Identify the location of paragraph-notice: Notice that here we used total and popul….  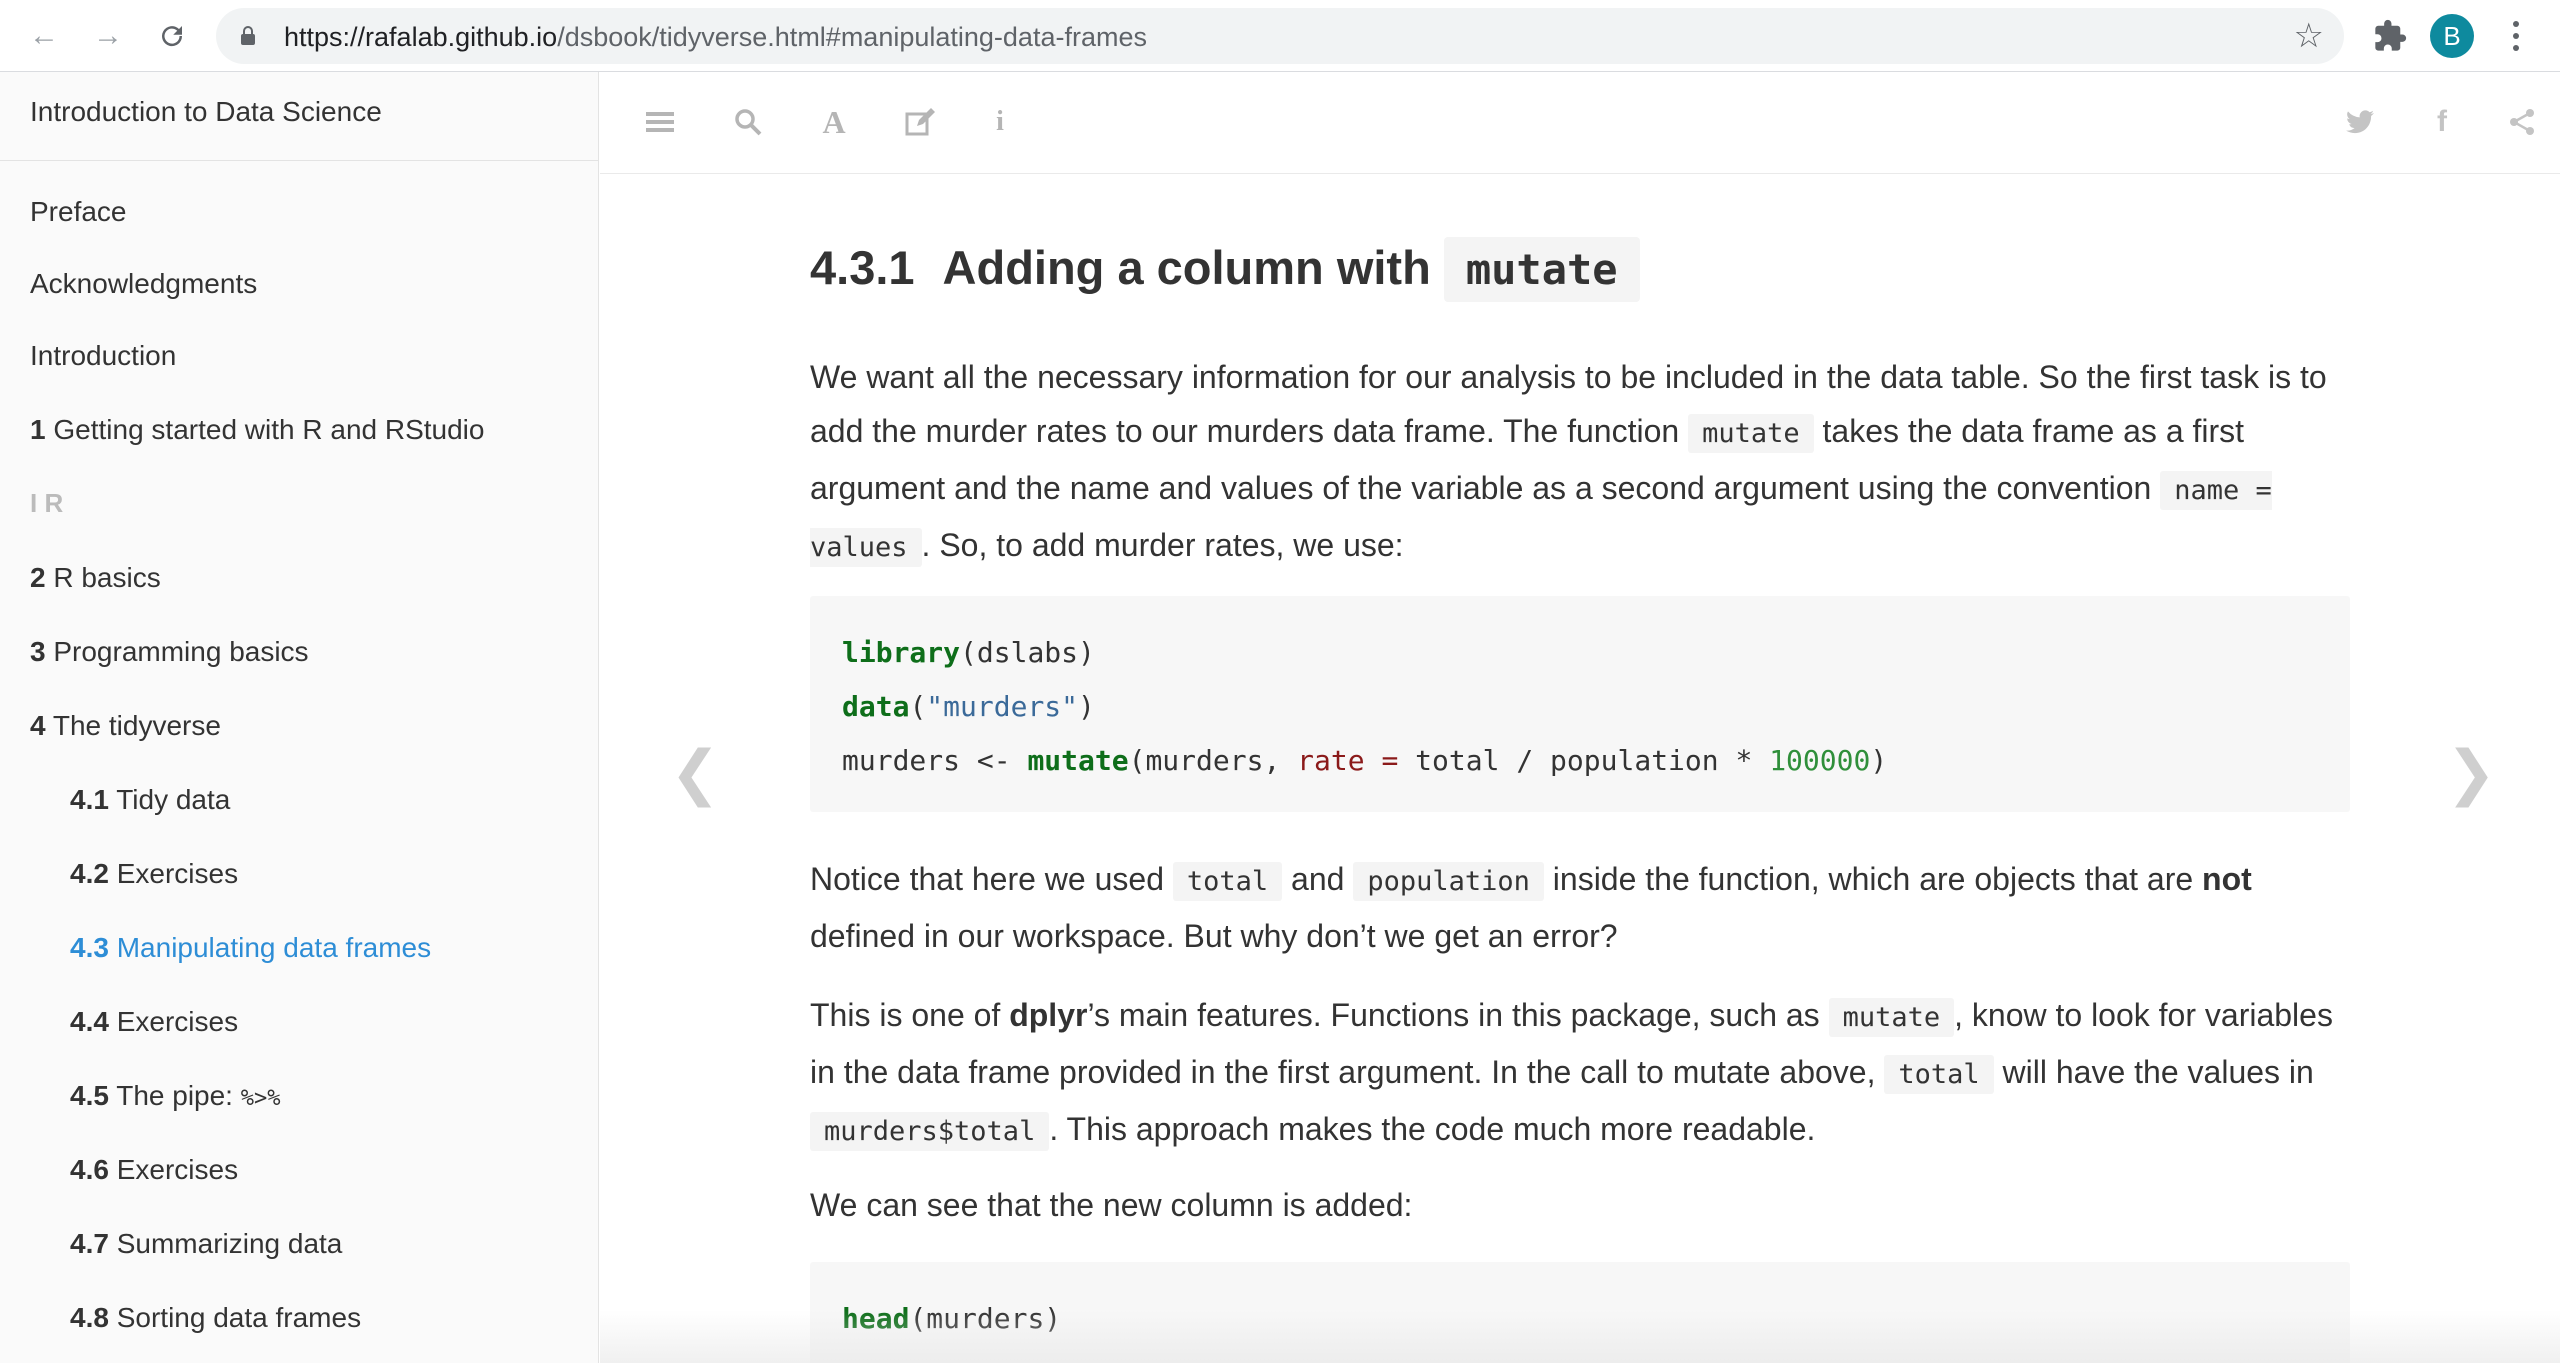
(1531, 907).